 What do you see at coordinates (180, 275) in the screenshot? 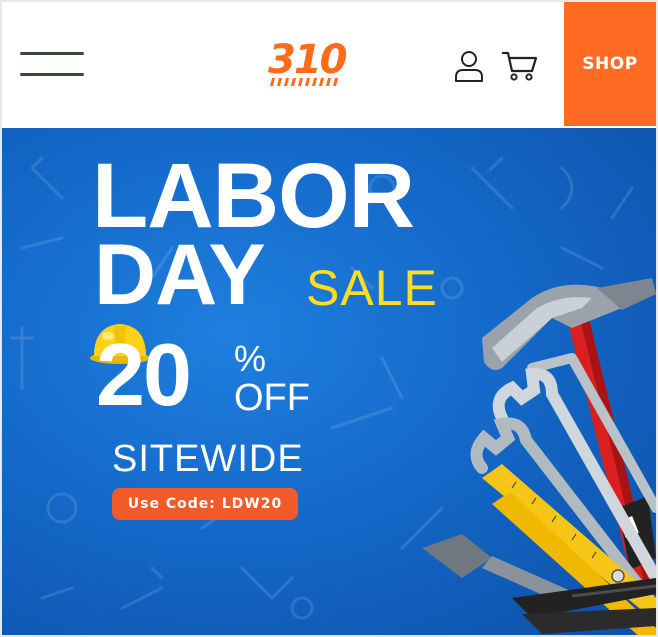
I see `headline-day: DAY` at bounding box center [180, 275].